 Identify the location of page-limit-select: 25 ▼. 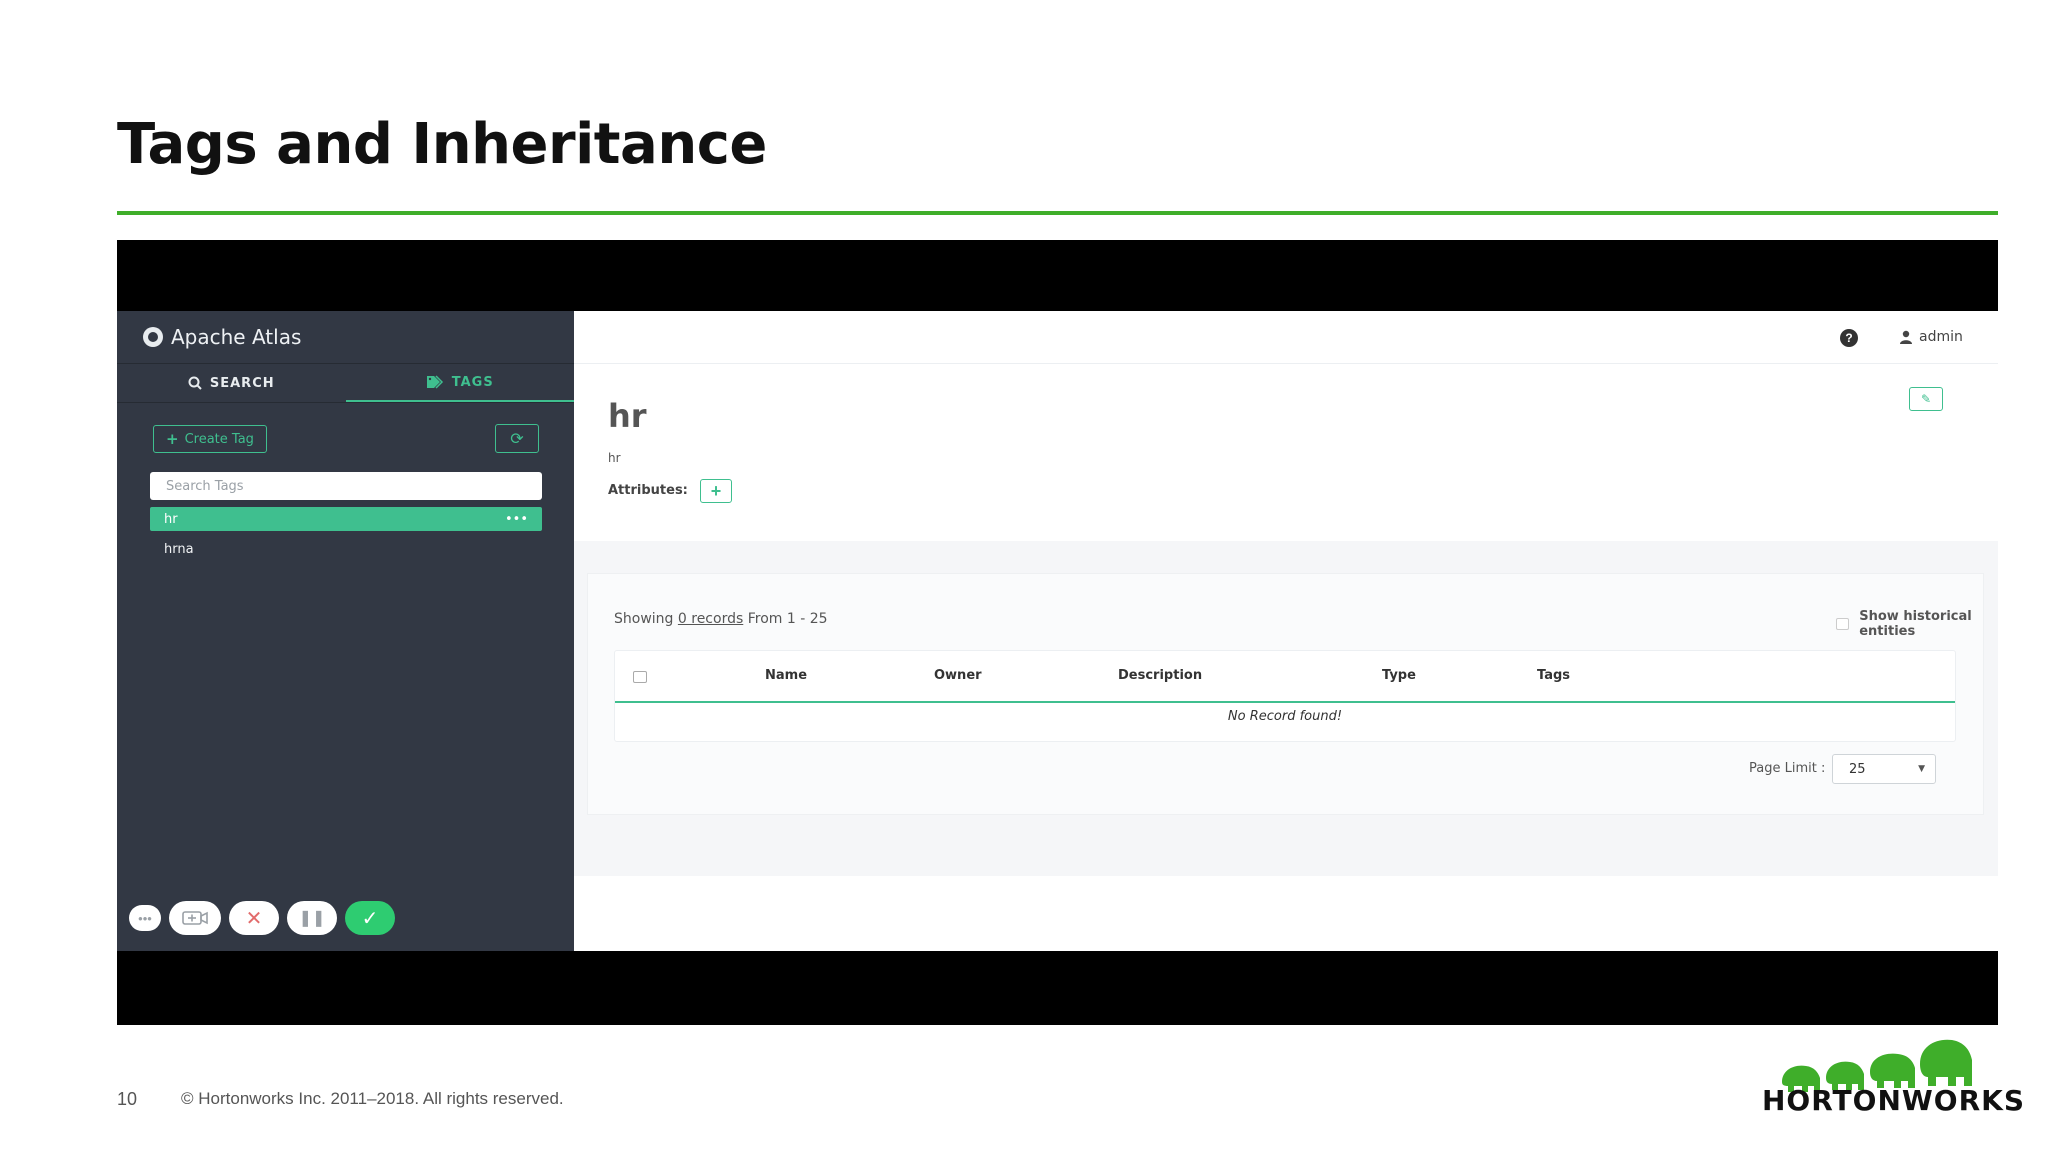
(1884, 769).